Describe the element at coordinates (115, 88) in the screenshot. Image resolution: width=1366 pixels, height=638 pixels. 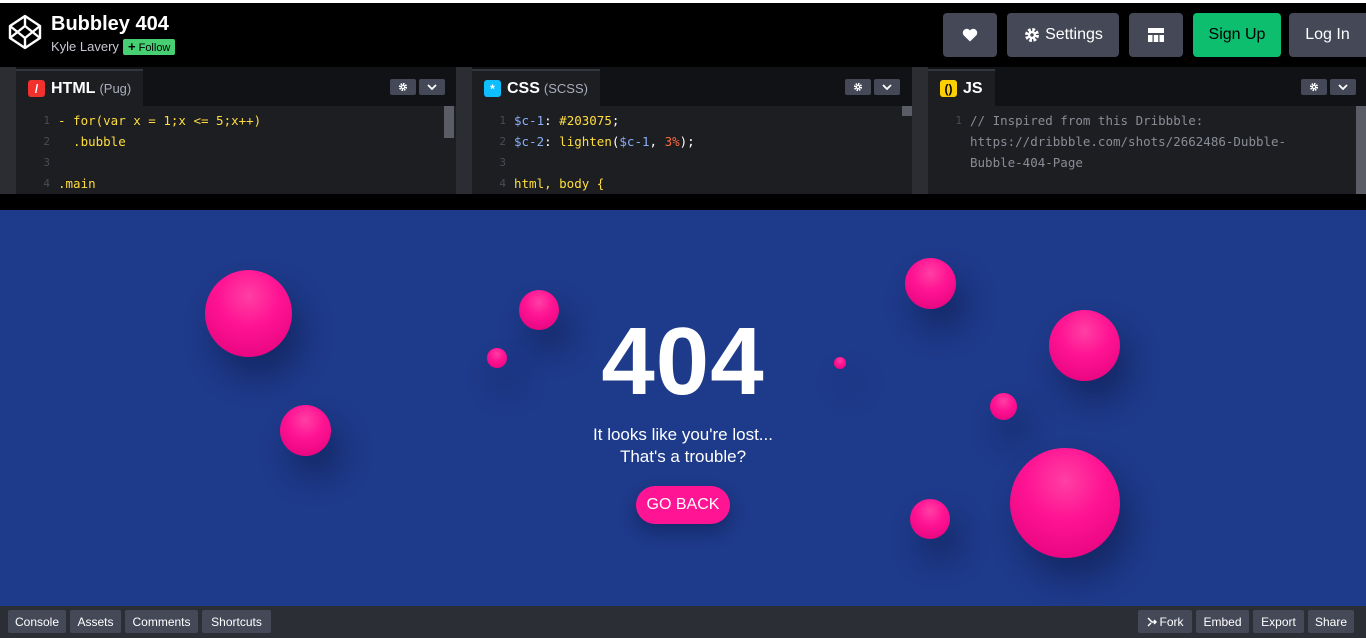
I see `html-preprocessor: (Pug)` at that location.